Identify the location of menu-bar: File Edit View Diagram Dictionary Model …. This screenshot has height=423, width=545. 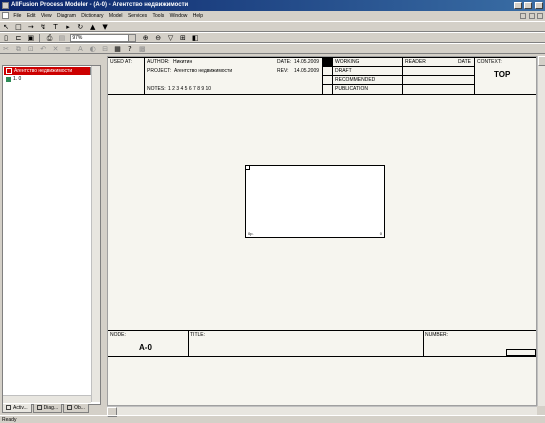
(272, 16).